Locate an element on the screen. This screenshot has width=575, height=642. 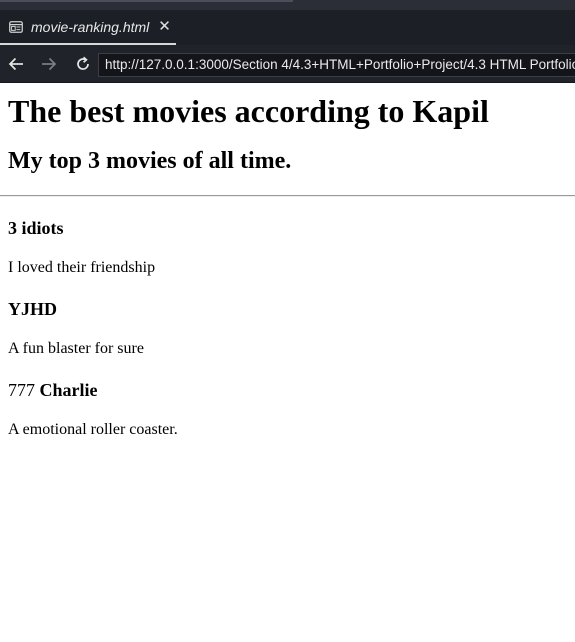
tab-movie-ranking: movie-ranking.html ✕ is located at coordinates (88, 27).